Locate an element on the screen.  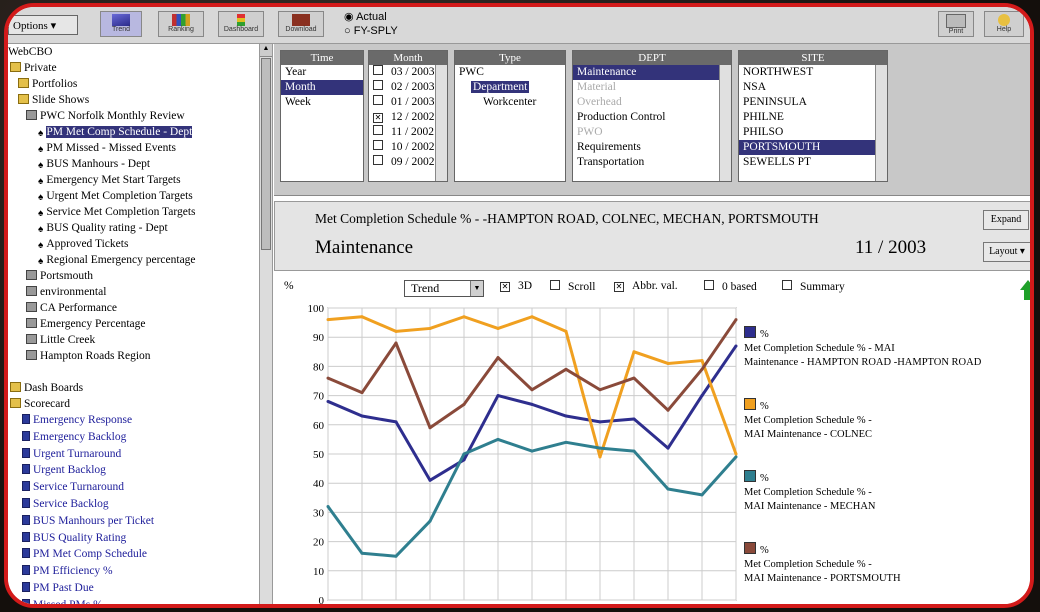
tree-slide-label: BUS Manhours - Dept is located at coordinates (98, 164).